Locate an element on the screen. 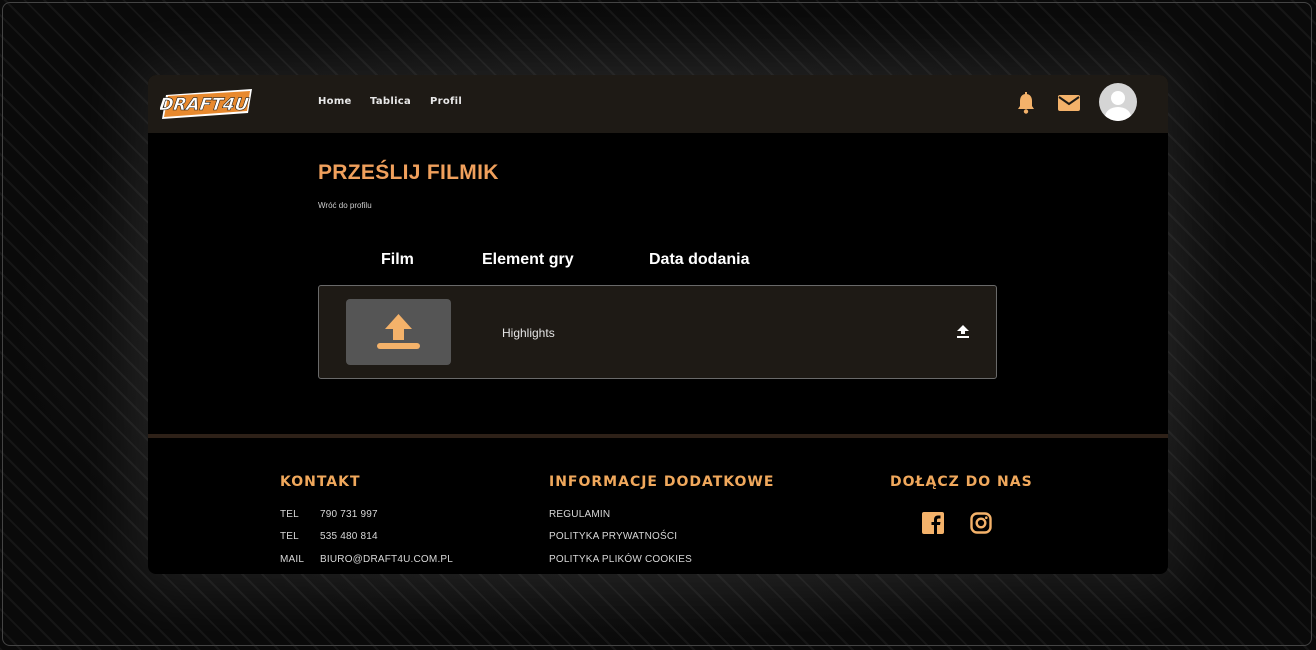 The width and height of the screenshot is (1316, 650). column-header-element: Element gry is located at coordinates (528, 259).